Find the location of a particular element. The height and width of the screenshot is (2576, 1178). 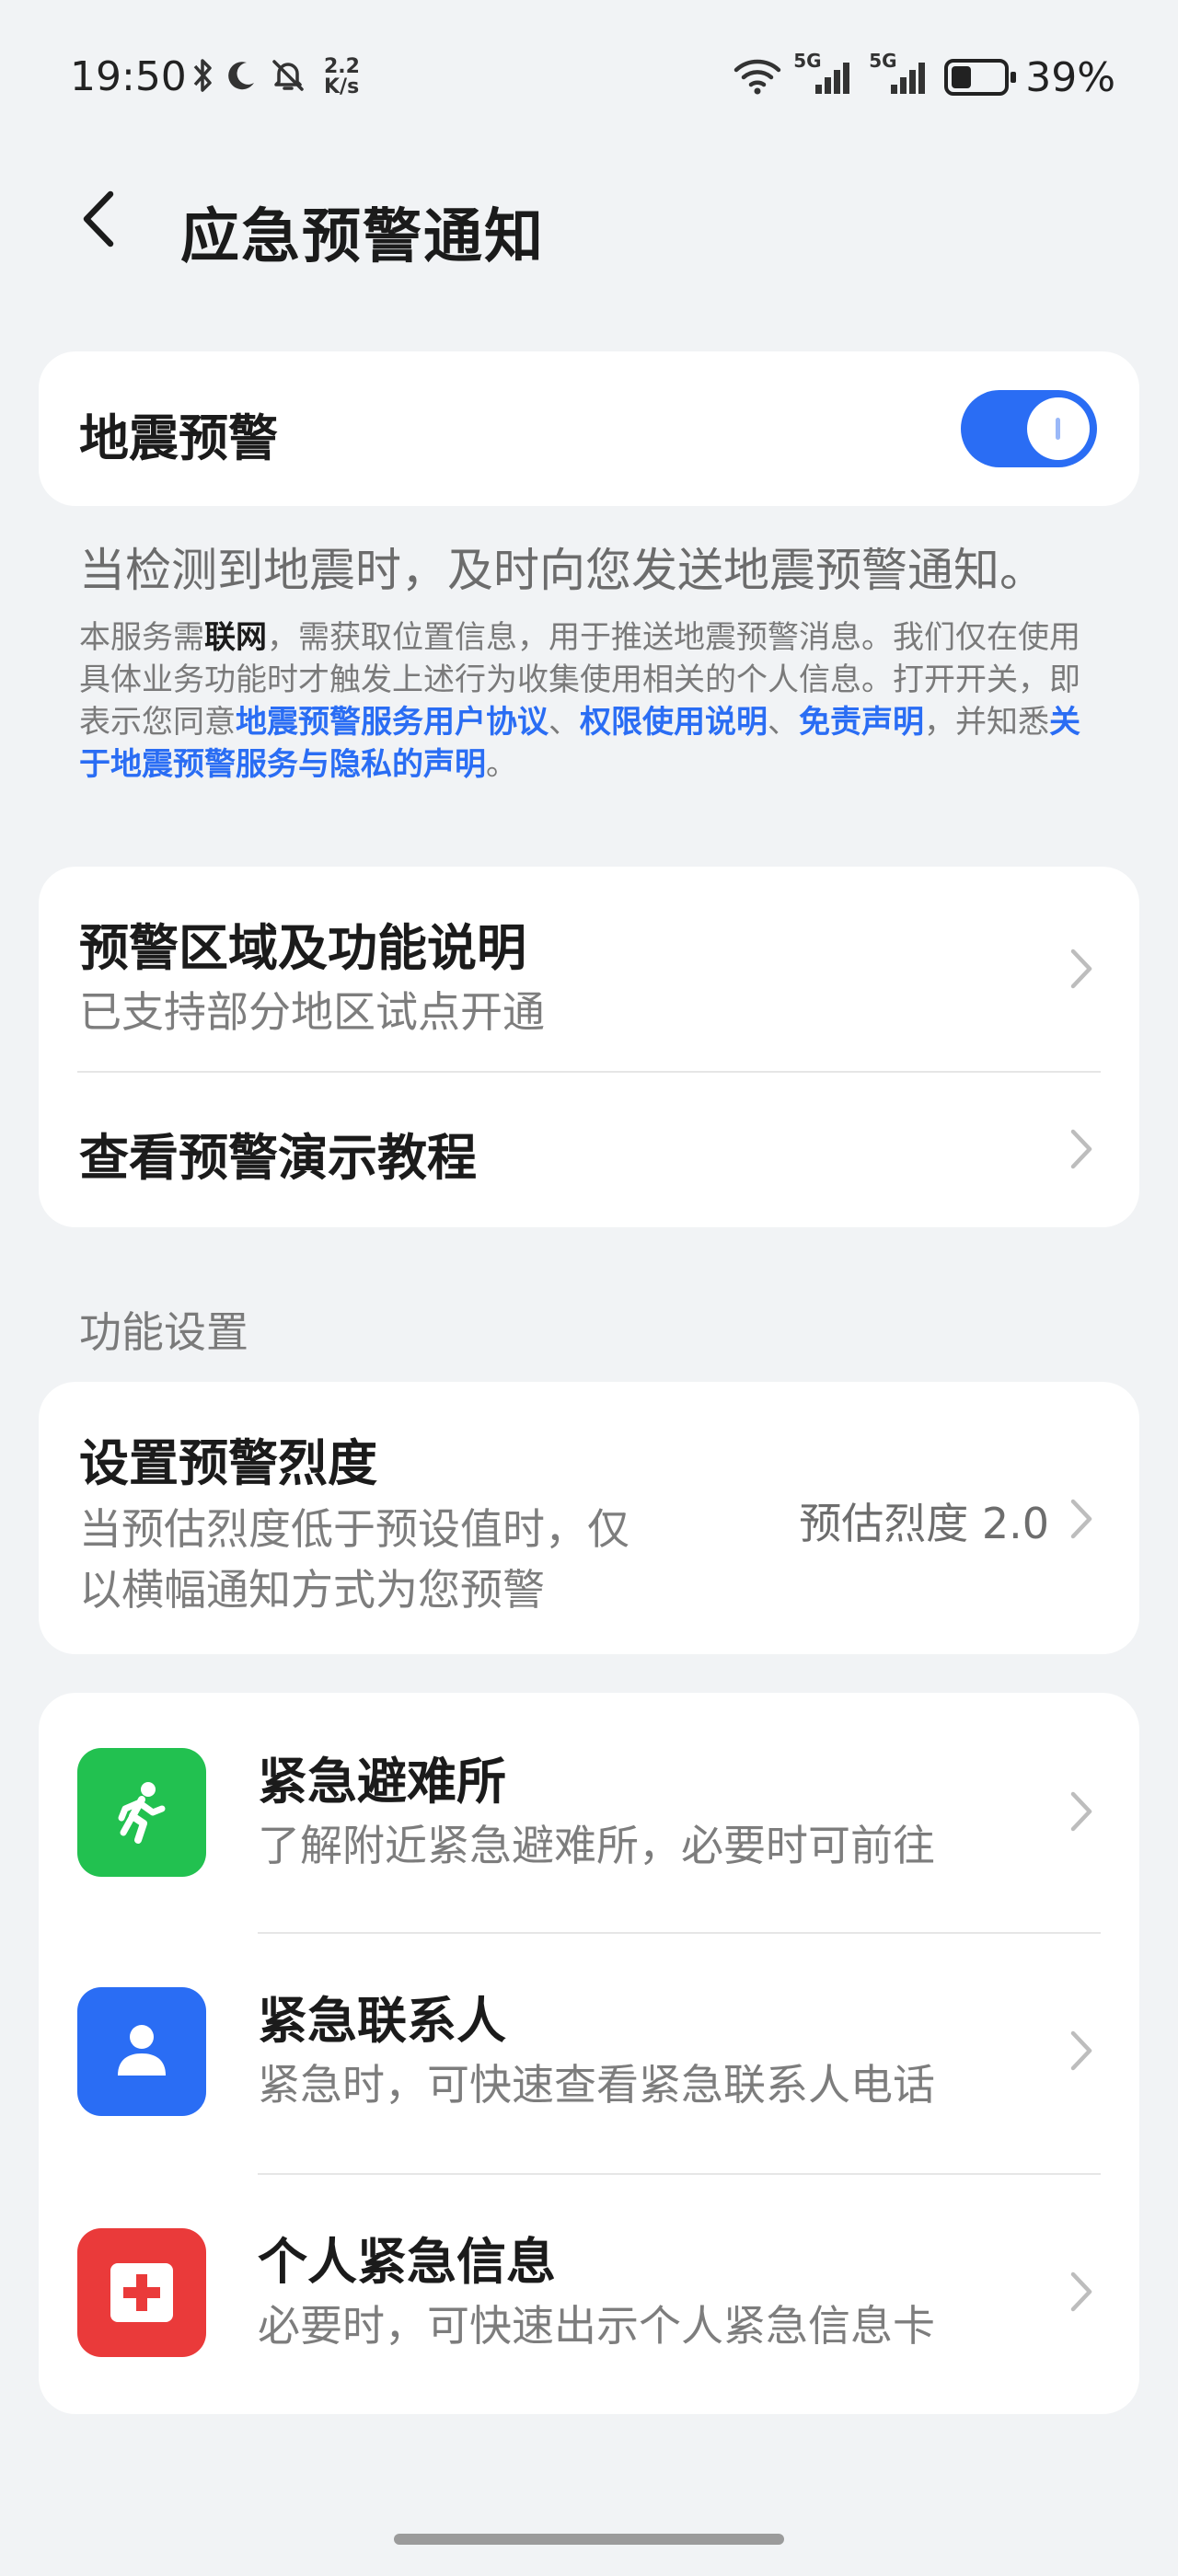

bluetooth-icon is located at coordinates (202, 77).